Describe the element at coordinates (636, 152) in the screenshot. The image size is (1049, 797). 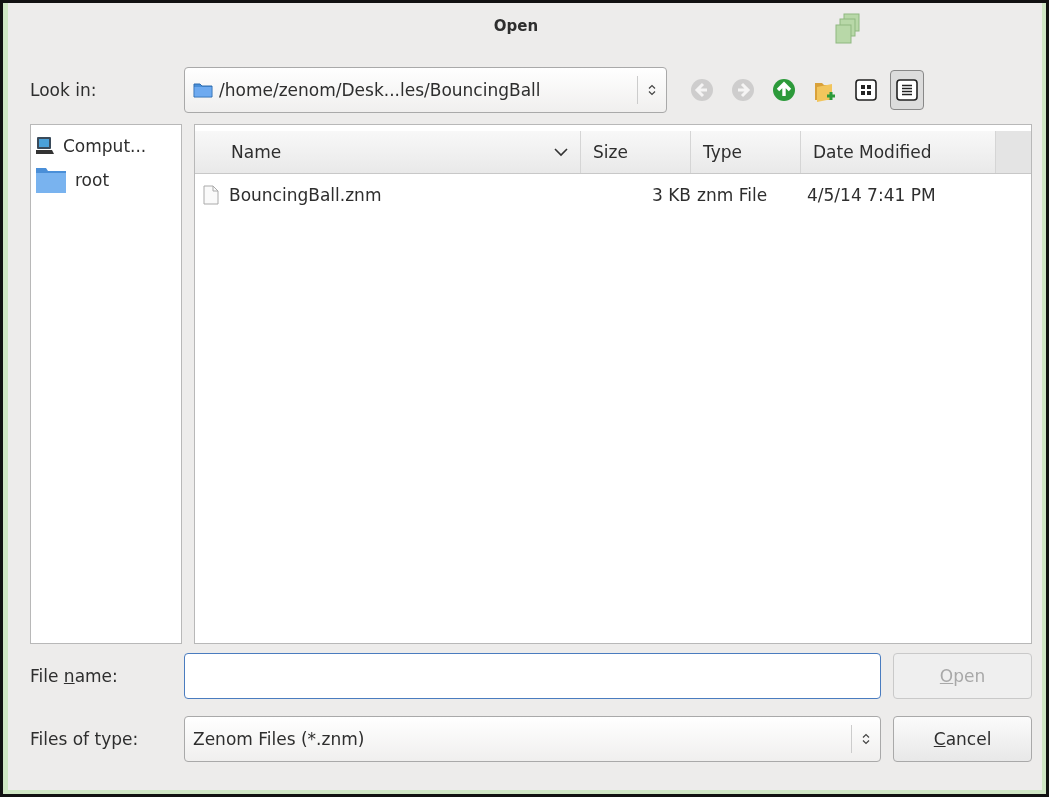
I see `column-header: Size` at that location.